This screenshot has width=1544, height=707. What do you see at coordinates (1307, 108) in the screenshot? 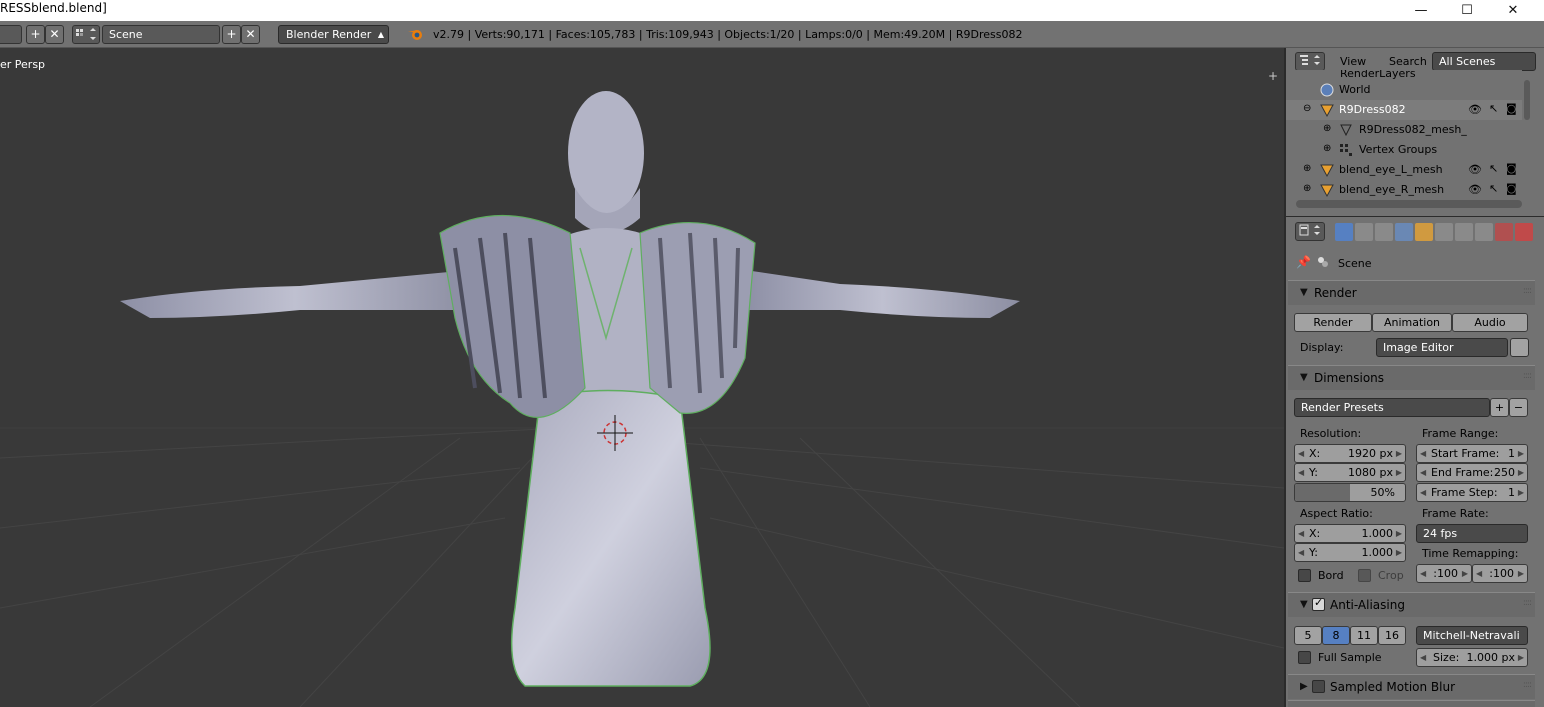
I see `collapse-icon: ⊖` at bounding box center [1307, 108].